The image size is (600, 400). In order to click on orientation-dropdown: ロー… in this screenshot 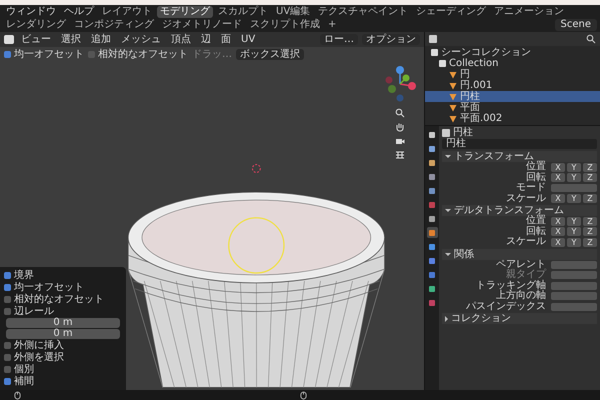, I will do `click(339, 39)`.